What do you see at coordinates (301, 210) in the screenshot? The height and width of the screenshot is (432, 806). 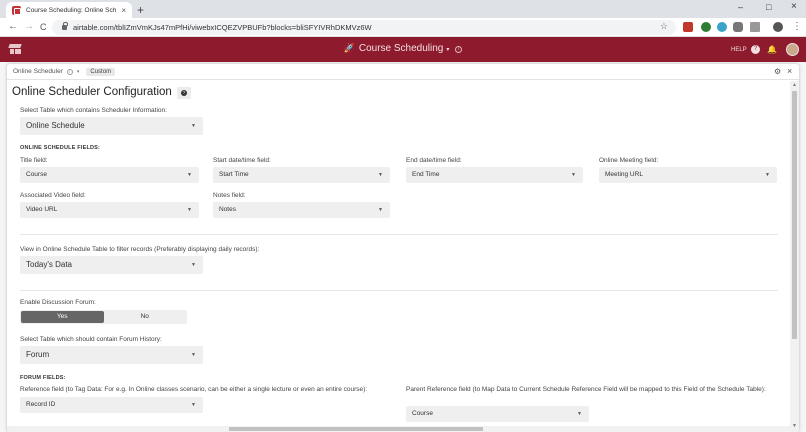 I see `notes-field-select: Notes ▼` at bounding box center [301, 210].